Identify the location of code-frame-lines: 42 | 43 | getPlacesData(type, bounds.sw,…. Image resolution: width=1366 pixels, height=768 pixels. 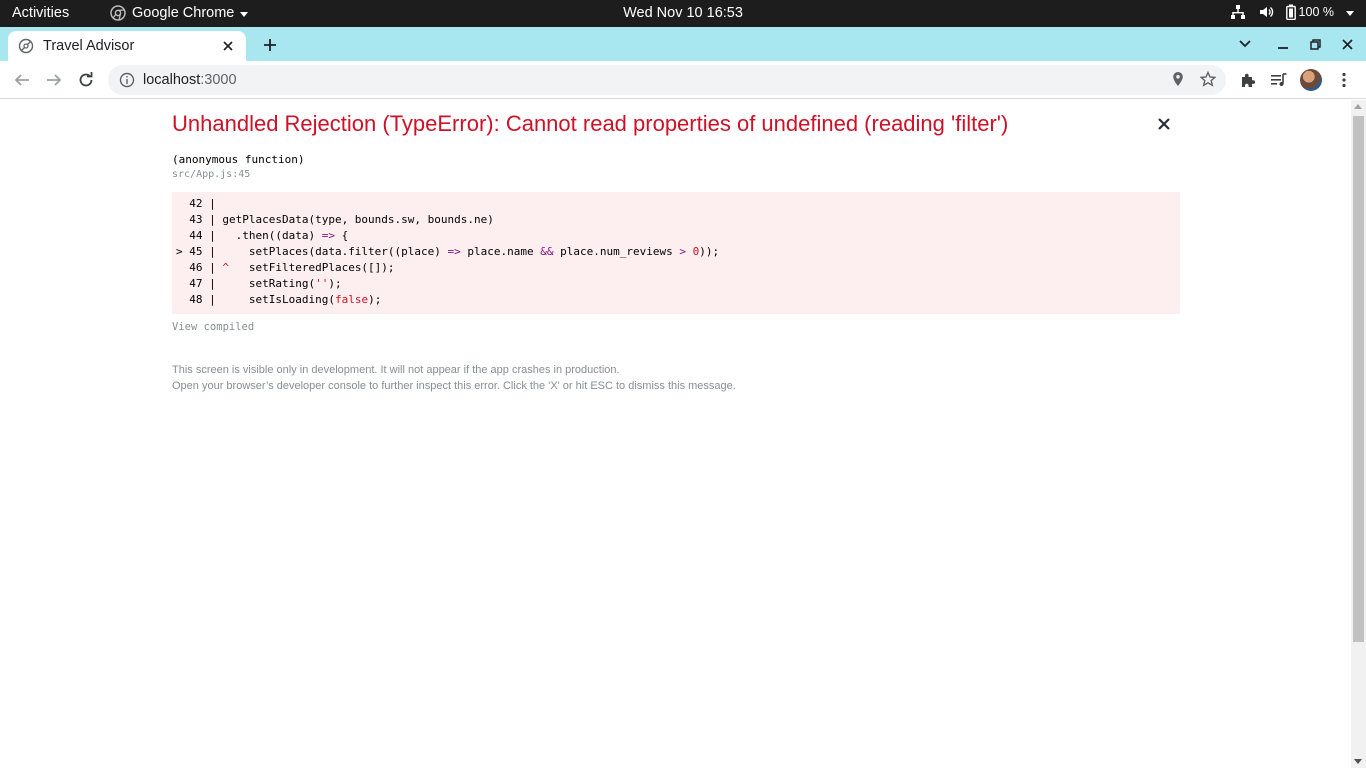
(678, 252).